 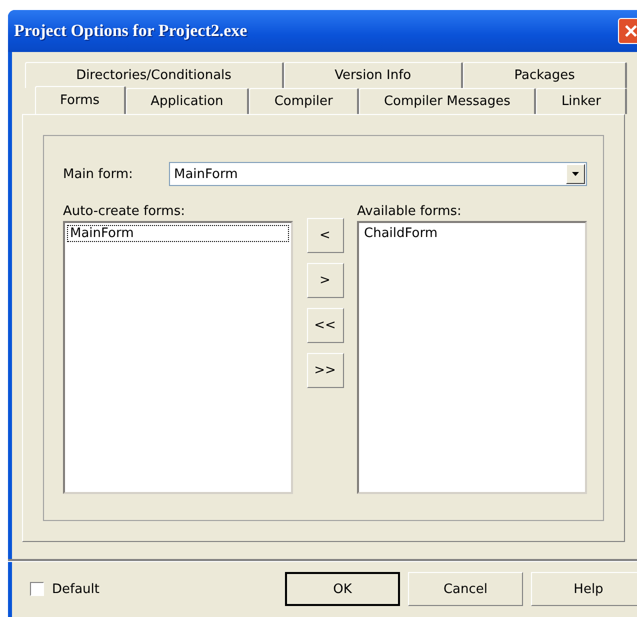 I want to click on dropdown-button, so click(x=575, y=174).